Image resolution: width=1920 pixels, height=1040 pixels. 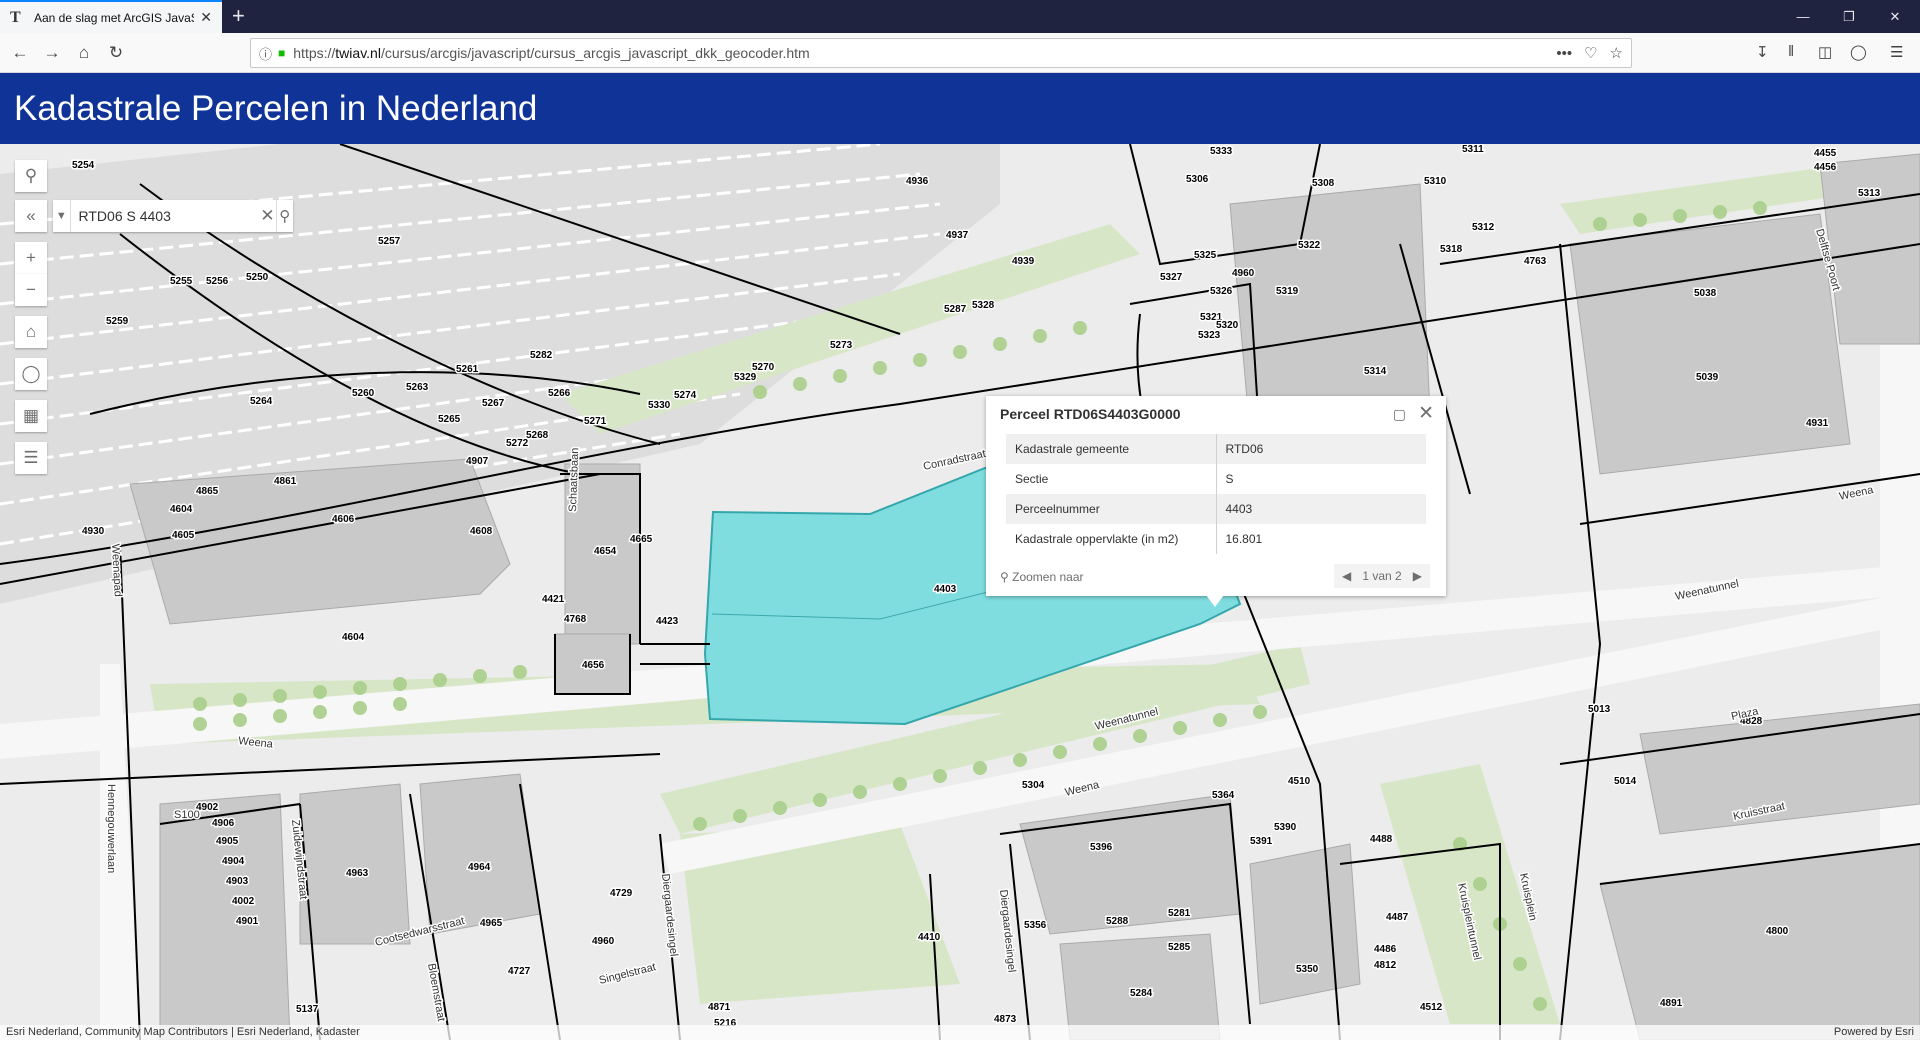 I want to click on parcel-label: 5257, so click(x=389, y=241).